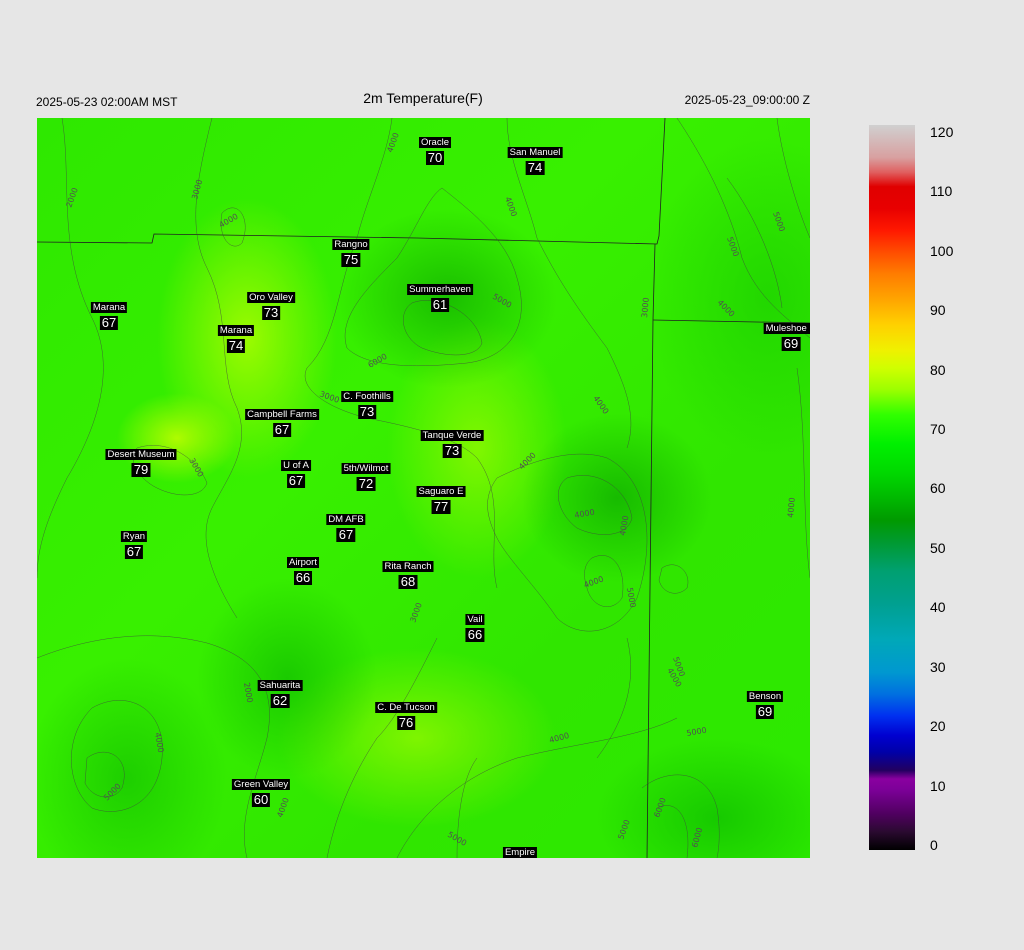 The image size is (1024, 950). I want to click on colorbar-label: 50, so click(938, 548).